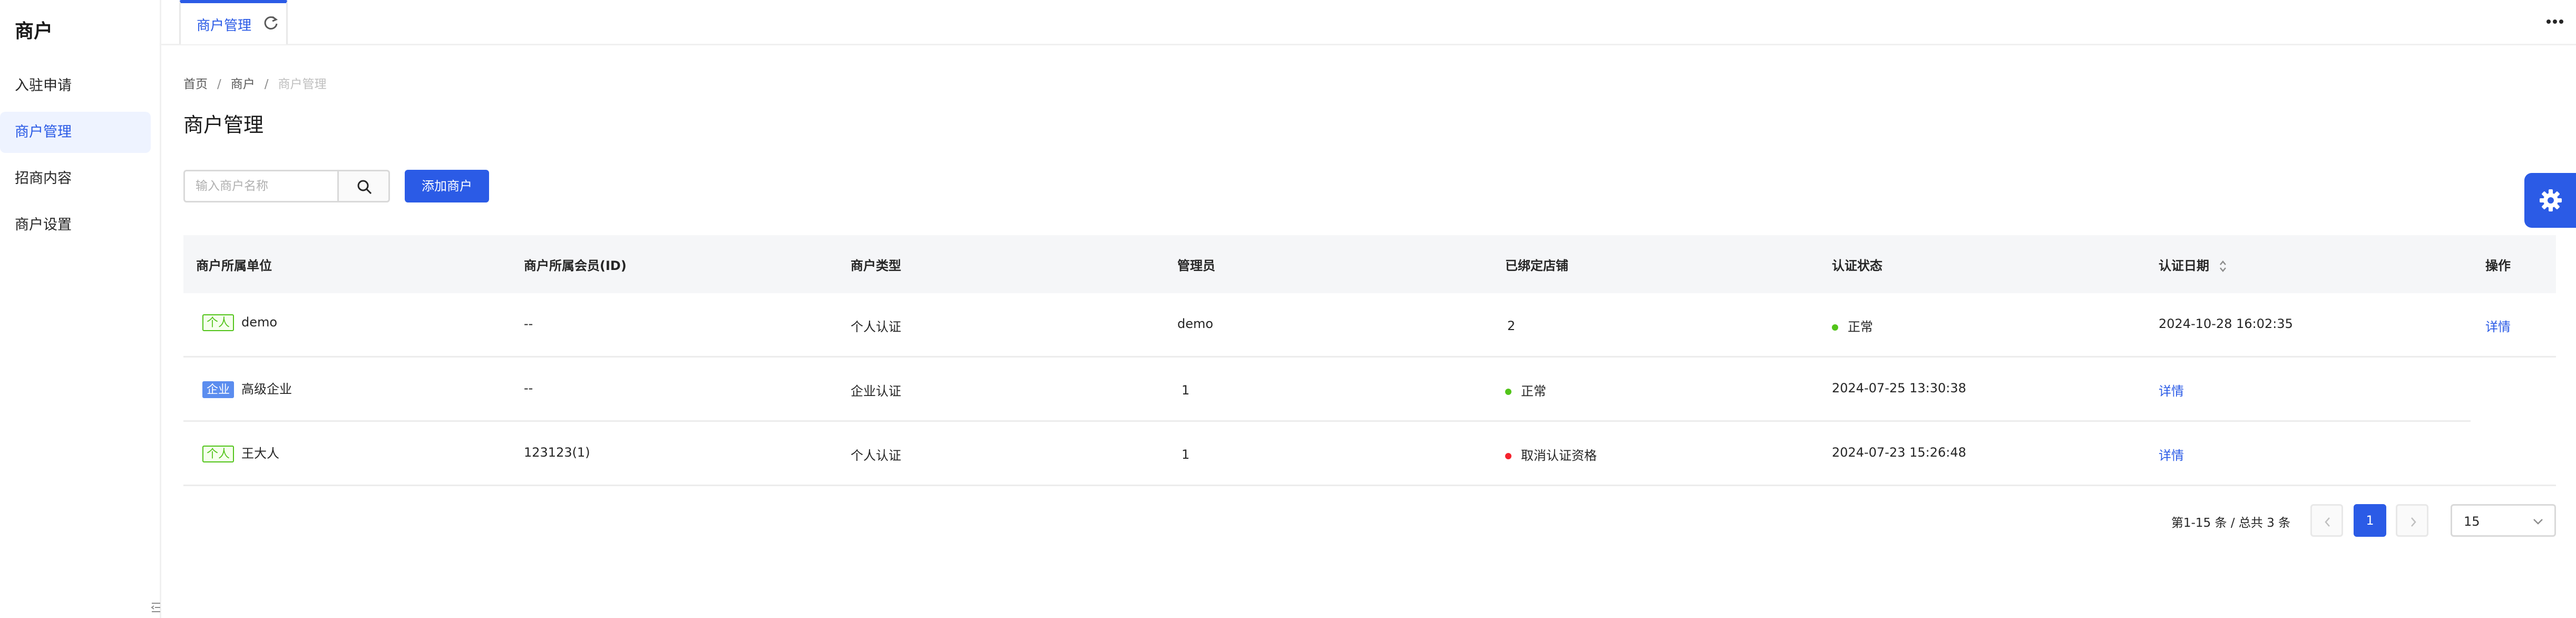  Describe the element at coordinates (243, 84) in the screenshot. I see `breadcrumb-merchant: 商户` at that location.